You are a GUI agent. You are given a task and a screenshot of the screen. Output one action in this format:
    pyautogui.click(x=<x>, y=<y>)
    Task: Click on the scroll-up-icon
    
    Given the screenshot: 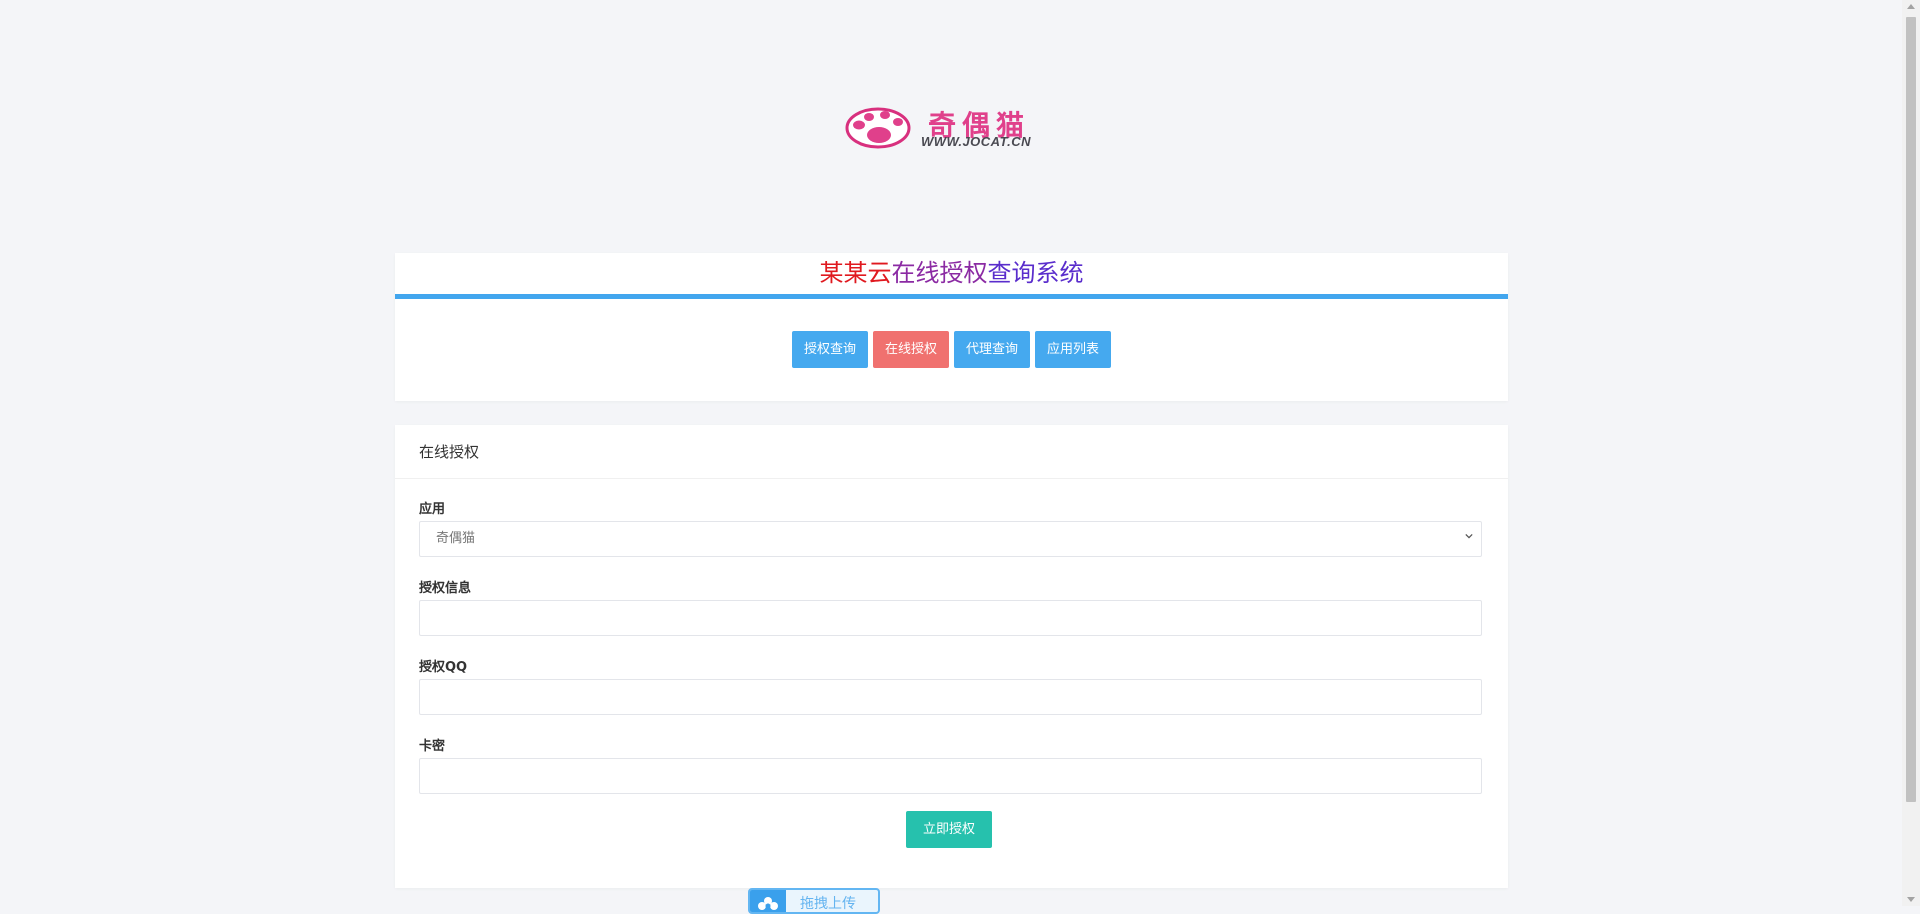 What is the action you would take?
    pyautogui.click(x=1911, y=6)
    